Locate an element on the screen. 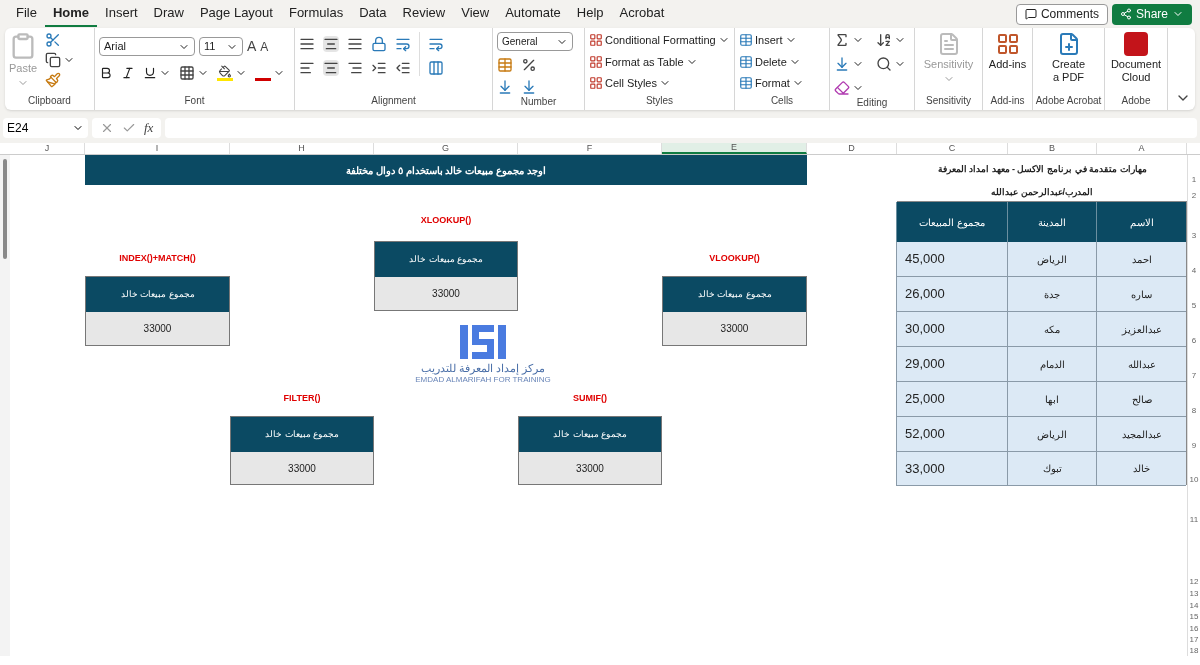 The image size is (1200, 665). percent-icon is located at coordinates (529, 65).